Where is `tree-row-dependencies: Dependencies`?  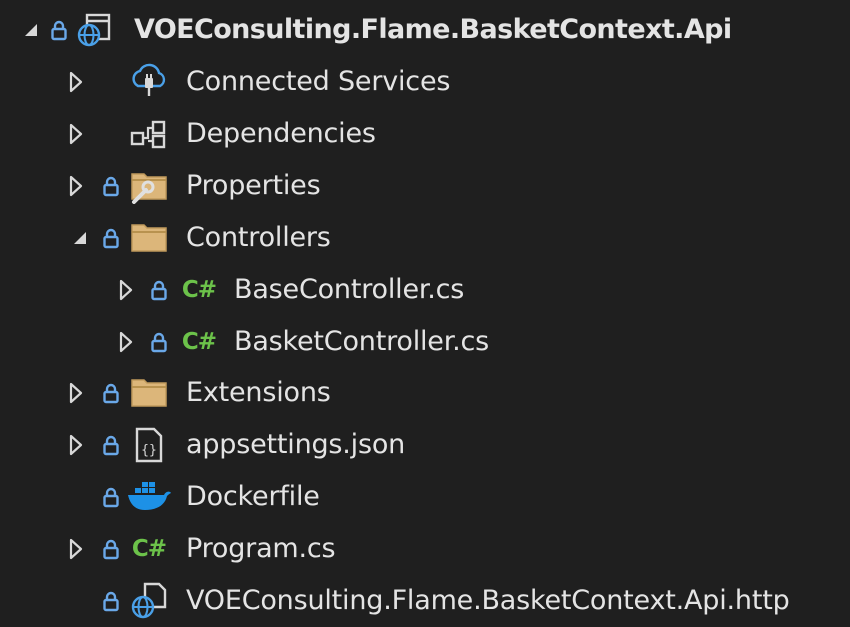 tree-row-dependencies: Dependencies is located at coordinates (425, 134).